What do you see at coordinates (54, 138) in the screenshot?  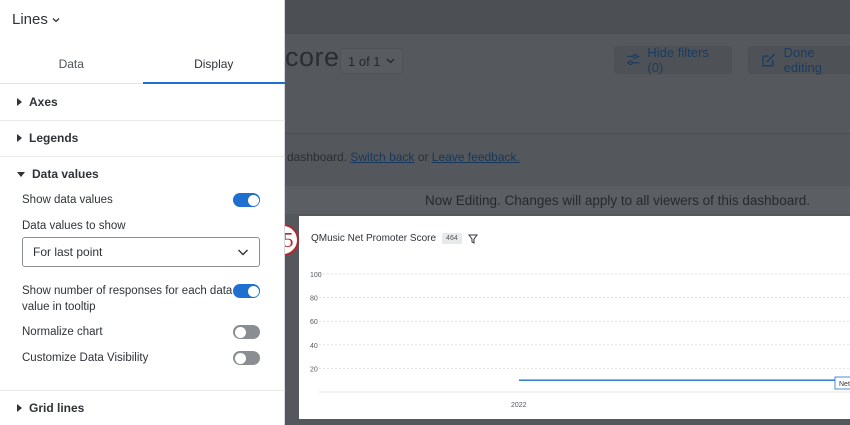 I see `section-legends-label: Legends` at bounding box center [54, 138].